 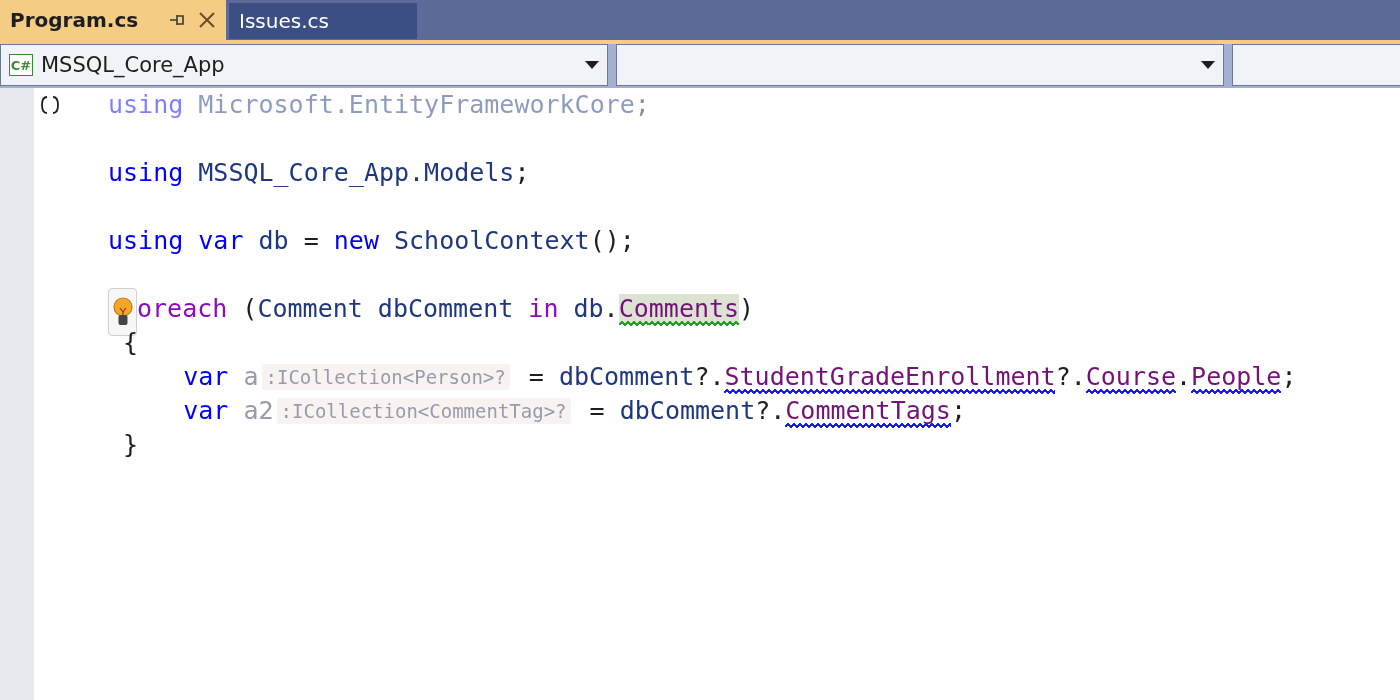 I want to click on csharp-icon: C#, so click(x=21, y=65).